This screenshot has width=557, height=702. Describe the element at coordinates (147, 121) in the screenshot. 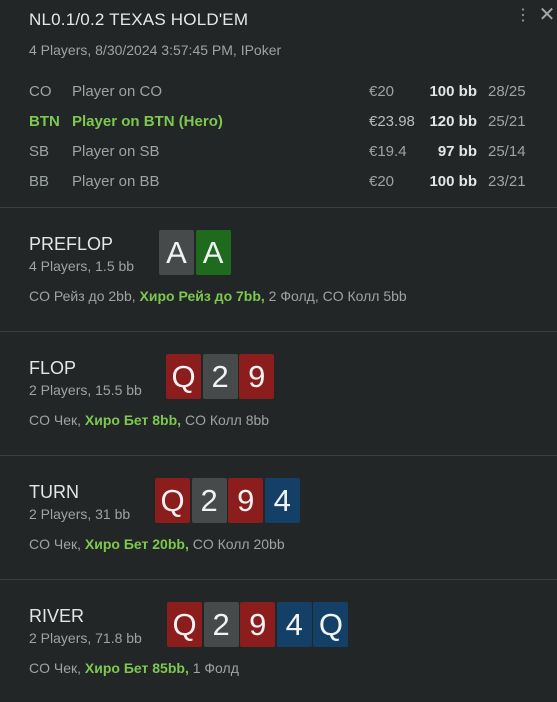

I see `player-name: Player on BTN (Hero)` at that location.